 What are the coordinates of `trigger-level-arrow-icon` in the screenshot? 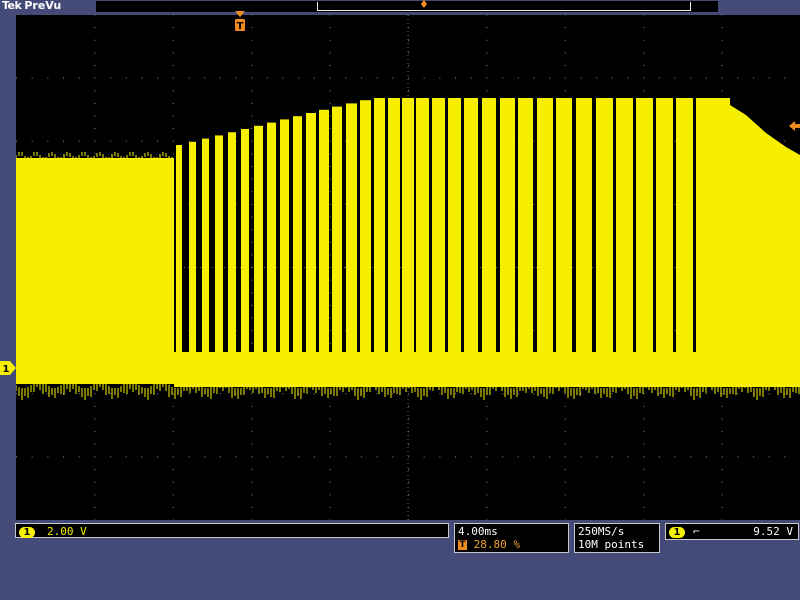 It's located at (794, 126).